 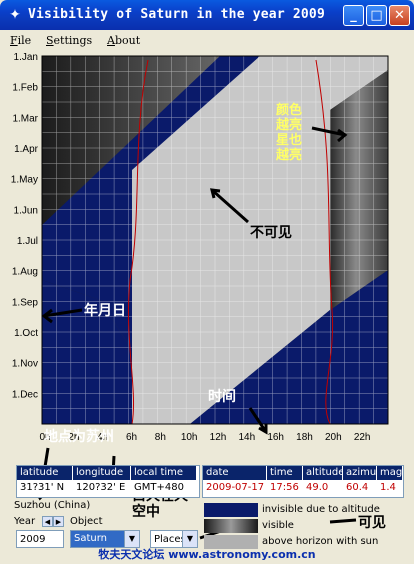 What do you see at coordinates (102, 473) in the screenshot?
I see `column-header: longitude` at bounding box center [102, 473].